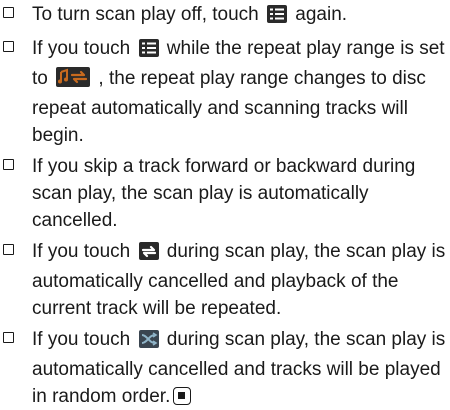 This screenshot has height=410, width=450. Describe the element at coordinates (73, 81) in the screenshot. I see `folder-repeat-icon` at that location.